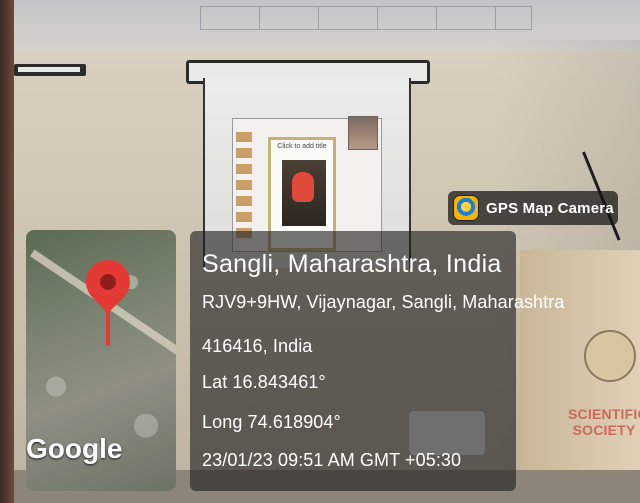 Image resolution: width=640 pixels, height=503 pixels. I want to click on timestamp: 23/01/23 09:51 AM GMT +05:30, so click(332, 460).